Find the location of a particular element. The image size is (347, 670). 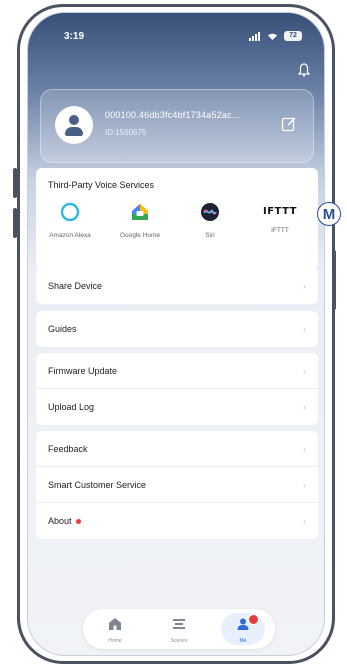

menu-item-guides: Guides › is located at coordinates (177, 329).